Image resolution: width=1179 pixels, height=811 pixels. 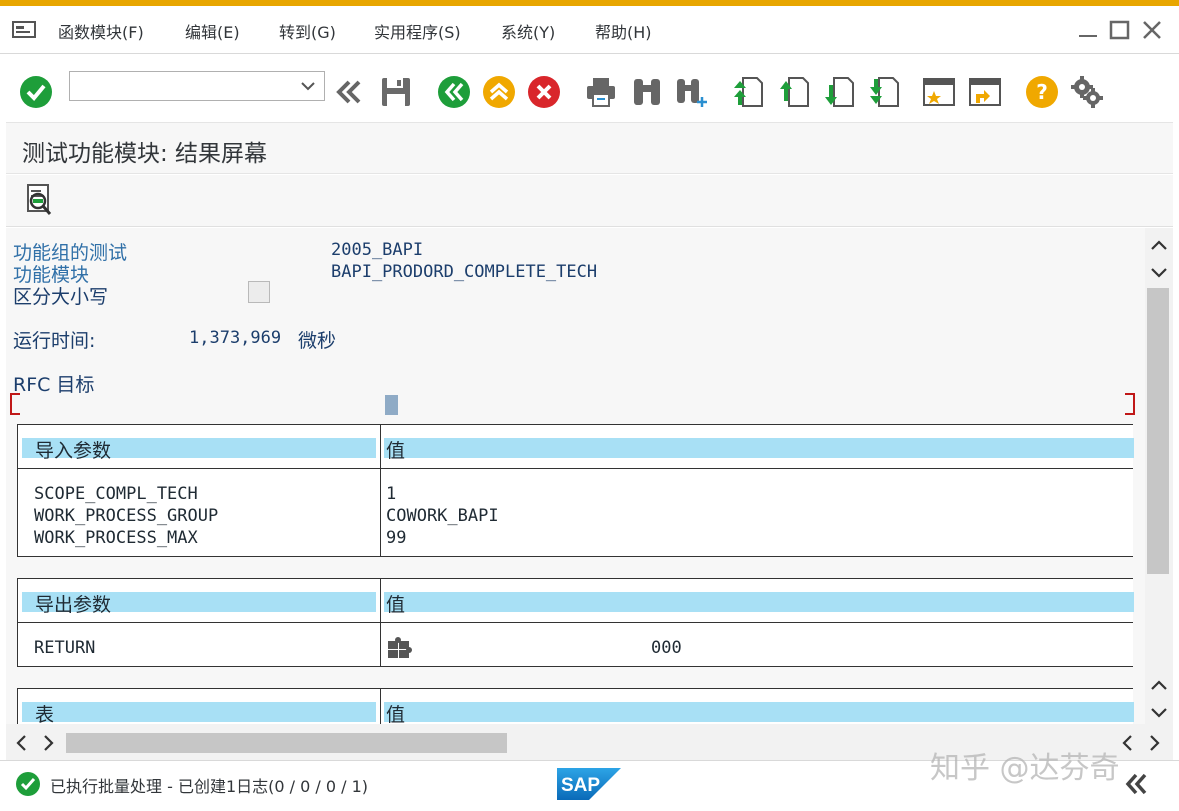 What do you see at coordinates (1120, 30) in the screenshot?
I see `maximize-icon` at bounding box center [1120, 30].